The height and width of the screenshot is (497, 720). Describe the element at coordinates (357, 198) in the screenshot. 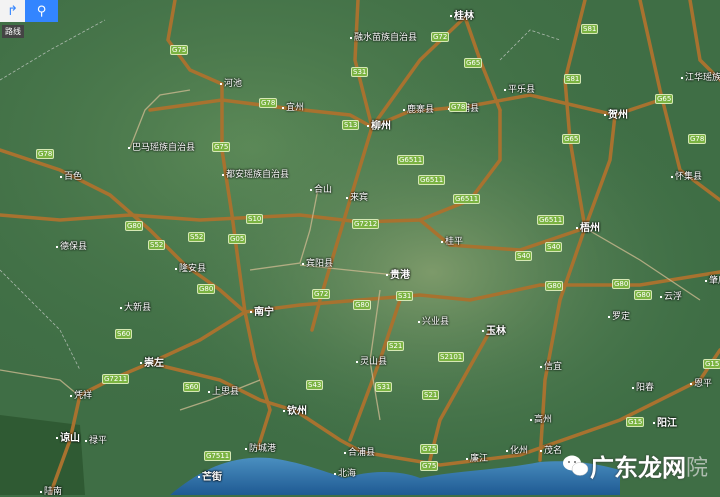

I see `city-label: 来宾` at that location.